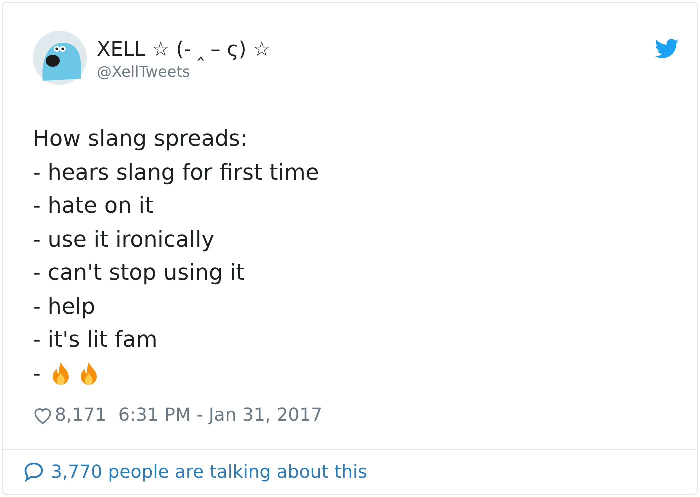 Image resolution: width=700 pixels, height=497 pixels. I want to click on tweet-text-line: -, so click(37, 374).